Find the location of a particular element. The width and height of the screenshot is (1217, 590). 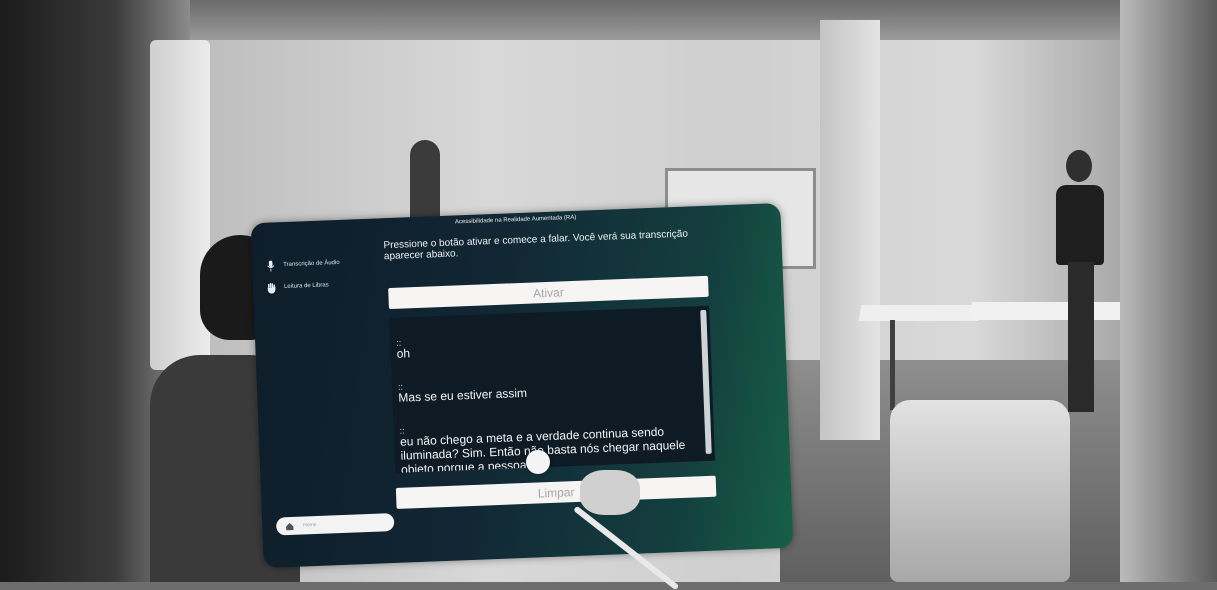

clear-button: Limpar is located at coordinates (556, 492).